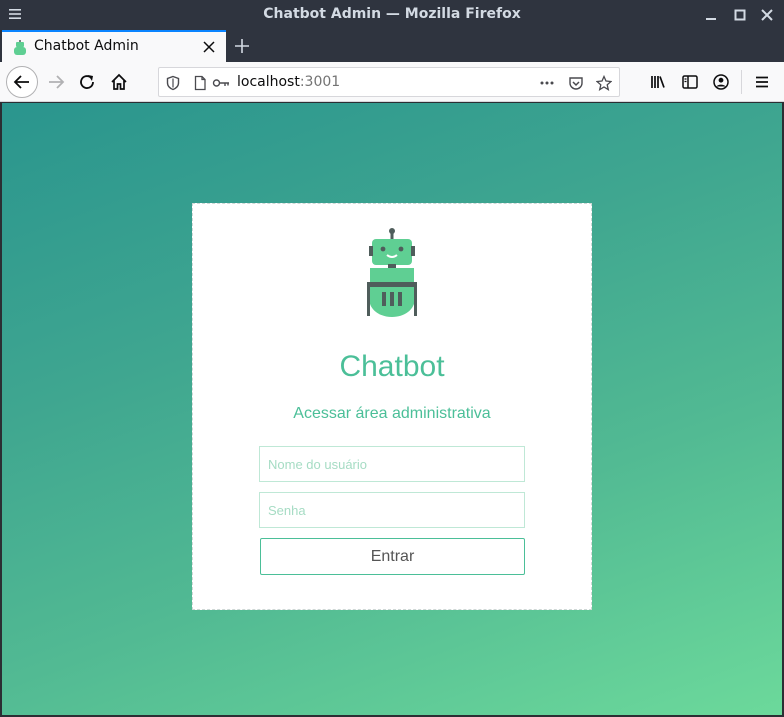  What do you see at coordinates (242, 46) in the screenshot?
I see `new-tab-icon` at bounding box center [242, 46].